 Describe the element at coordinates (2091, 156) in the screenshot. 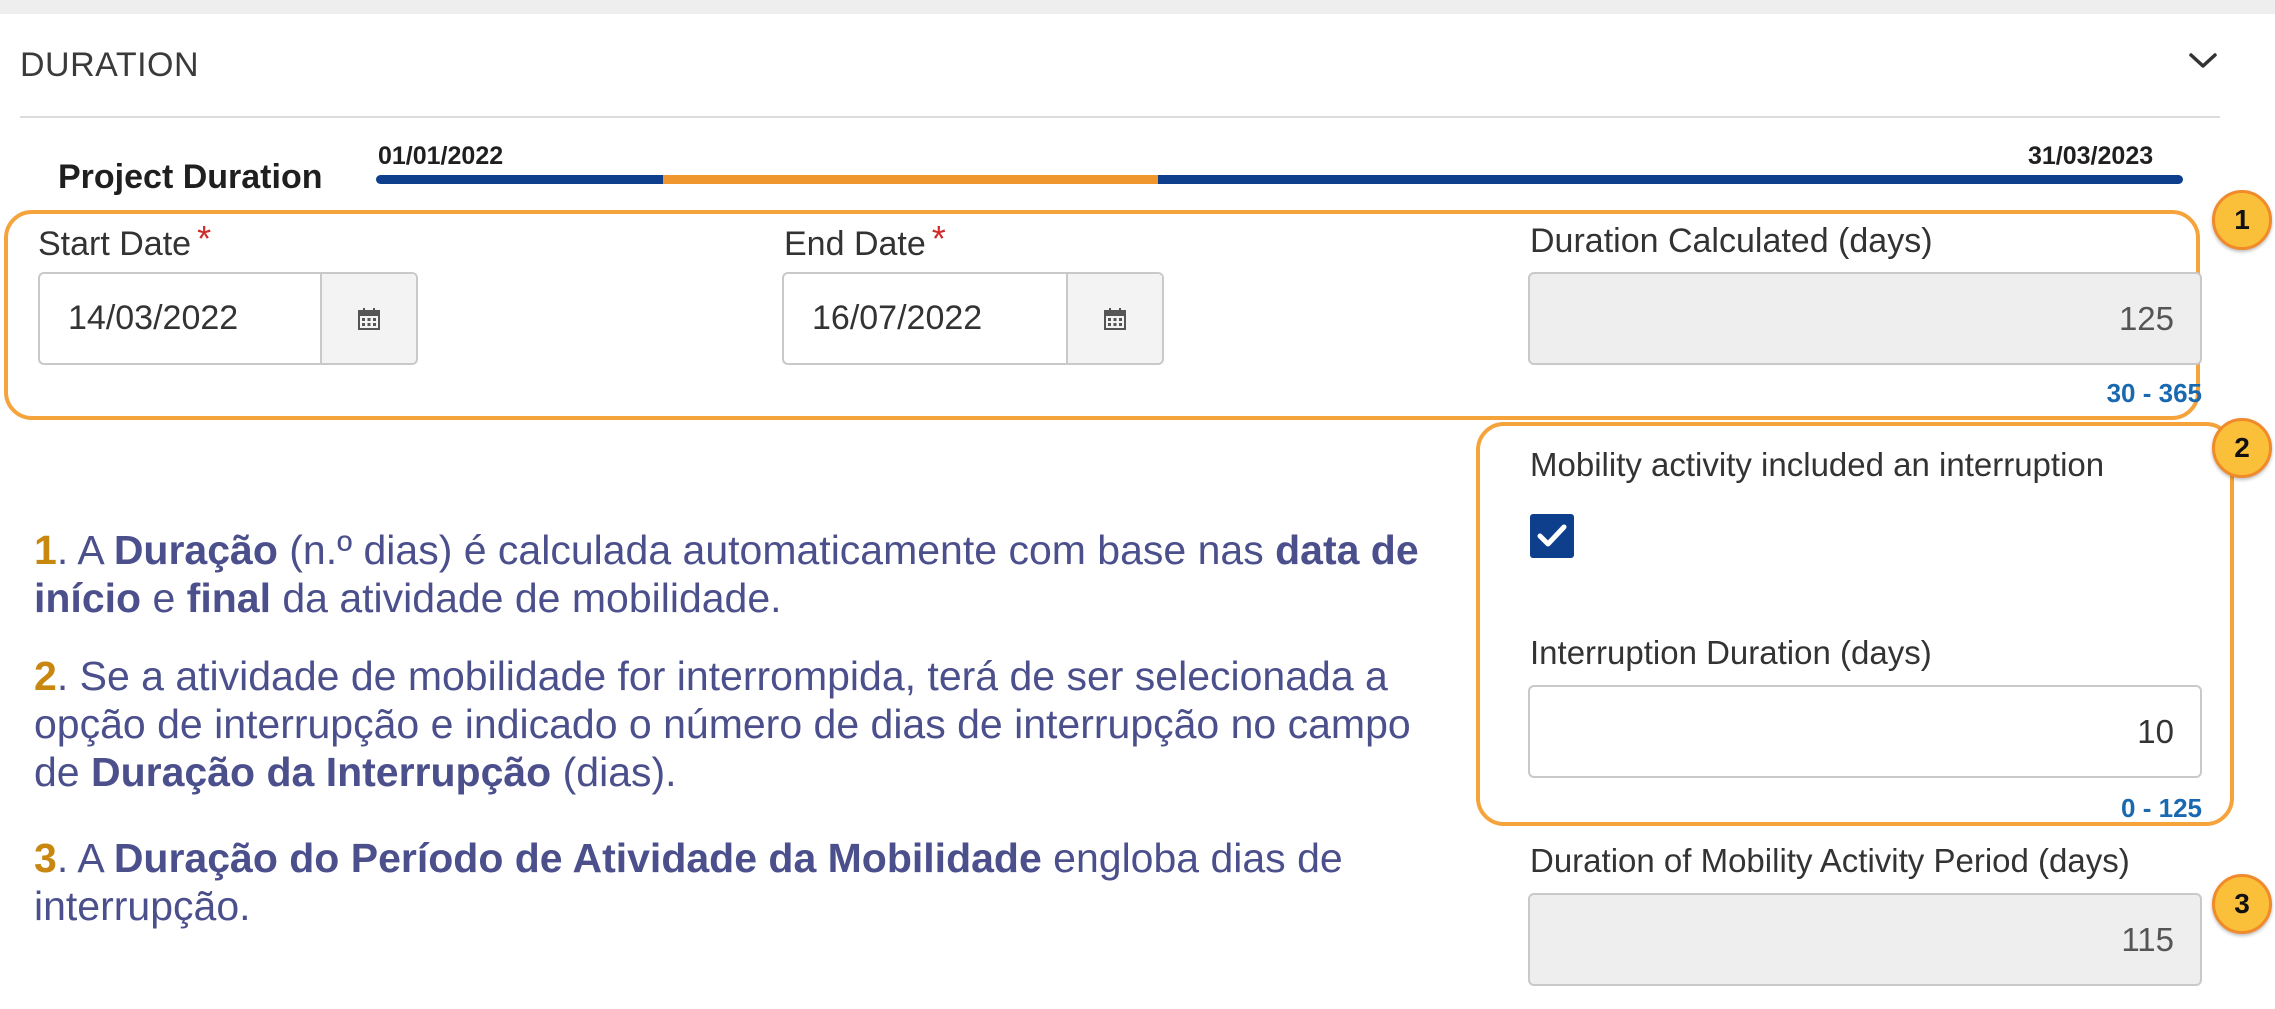

I see `timeline-end-date: 31/03/2023` at that location.